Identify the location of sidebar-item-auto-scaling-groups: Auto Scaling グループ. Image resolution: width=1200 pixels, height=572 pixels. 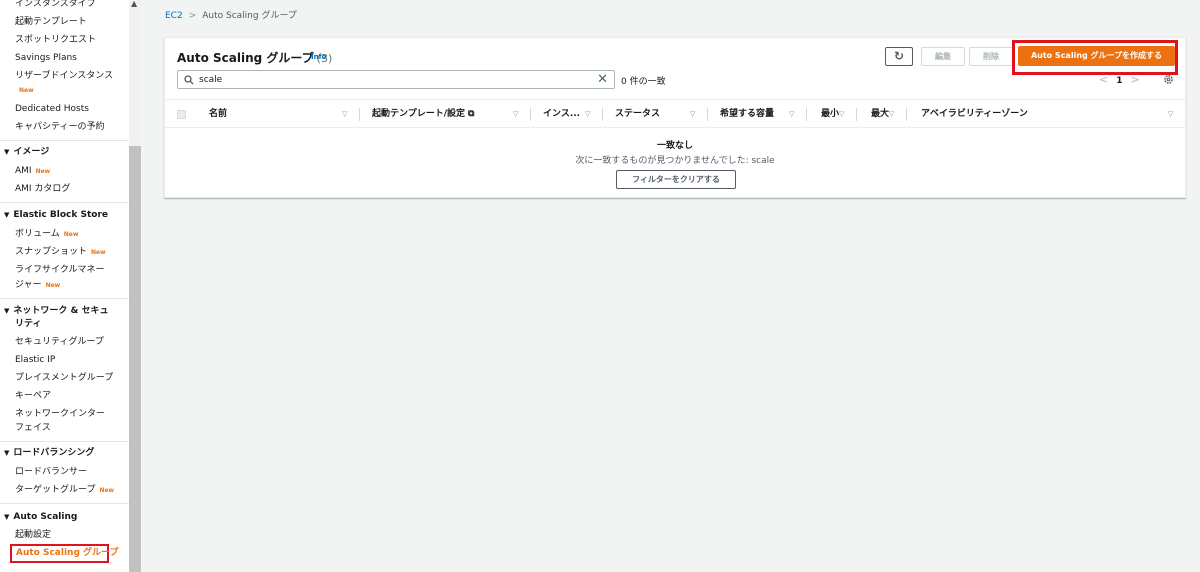
(64, 553).